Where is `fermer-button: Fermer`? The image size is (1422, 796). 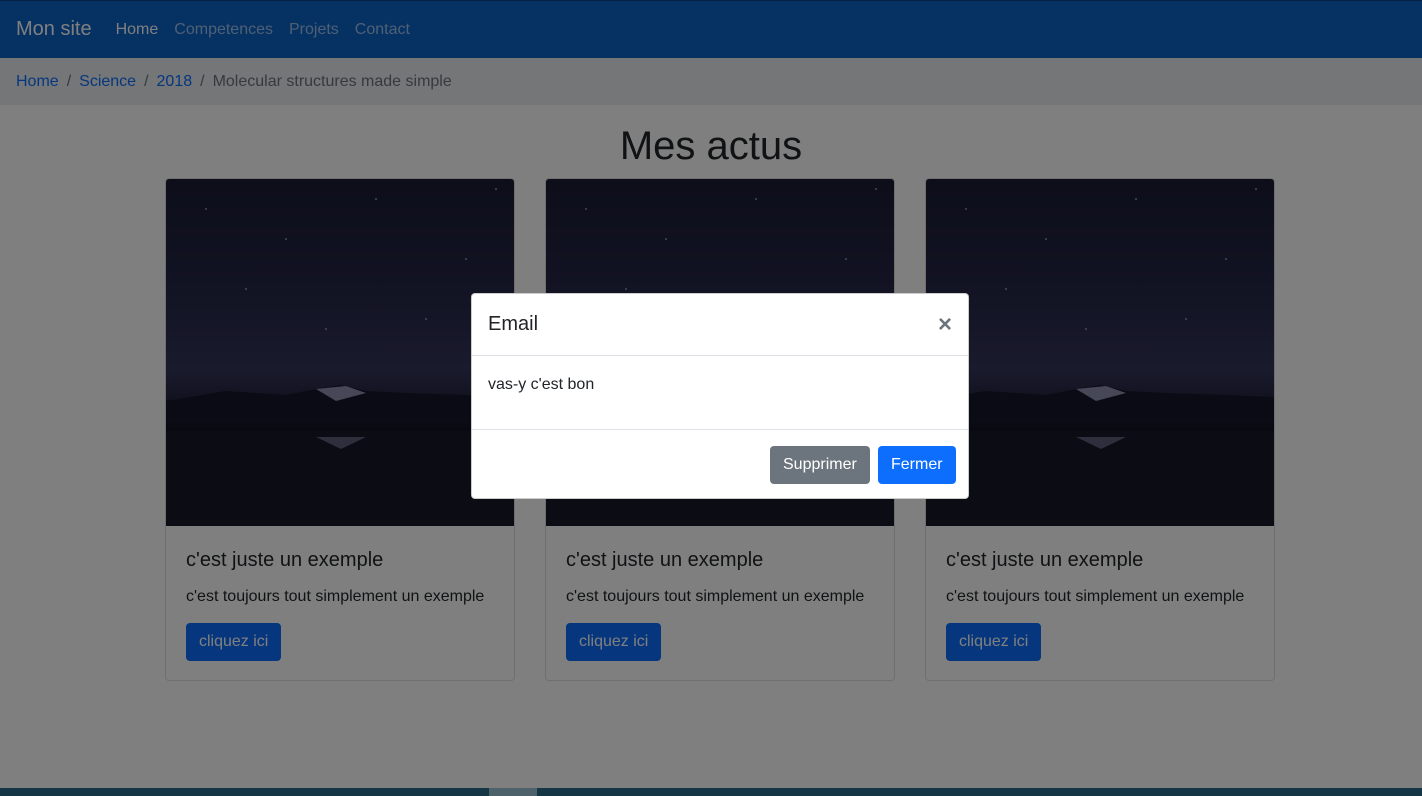 fermer-button: Fermer is located at coordinates (917, 465).